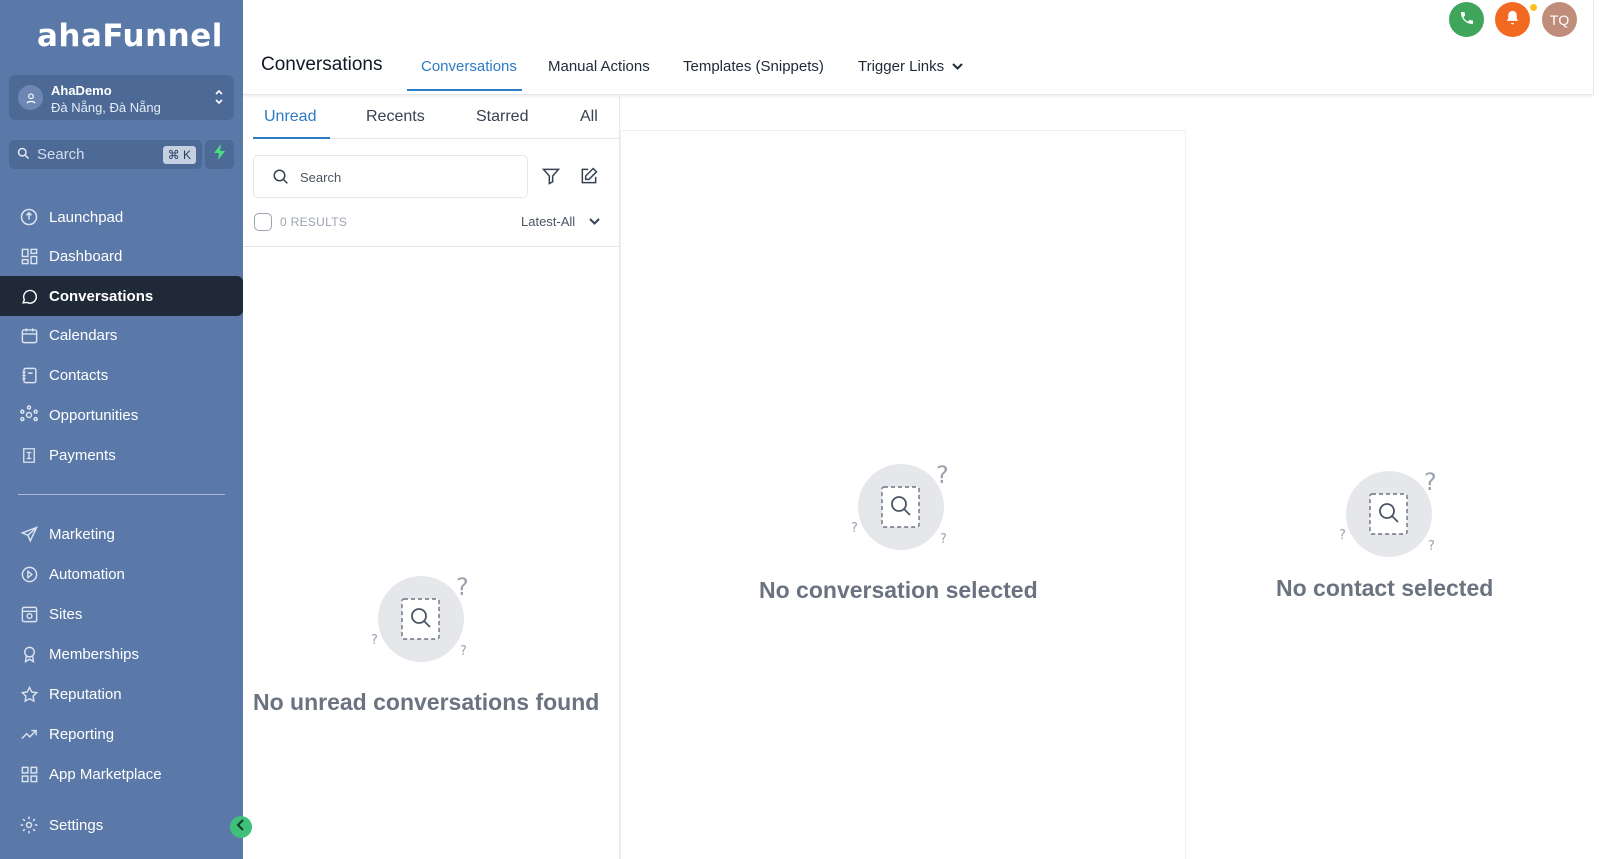 The image size is (1600, 859). Describe the element at coordinates (101, 296) in the screenshot. I see `nav-conversations-label: Conversations` at that location.